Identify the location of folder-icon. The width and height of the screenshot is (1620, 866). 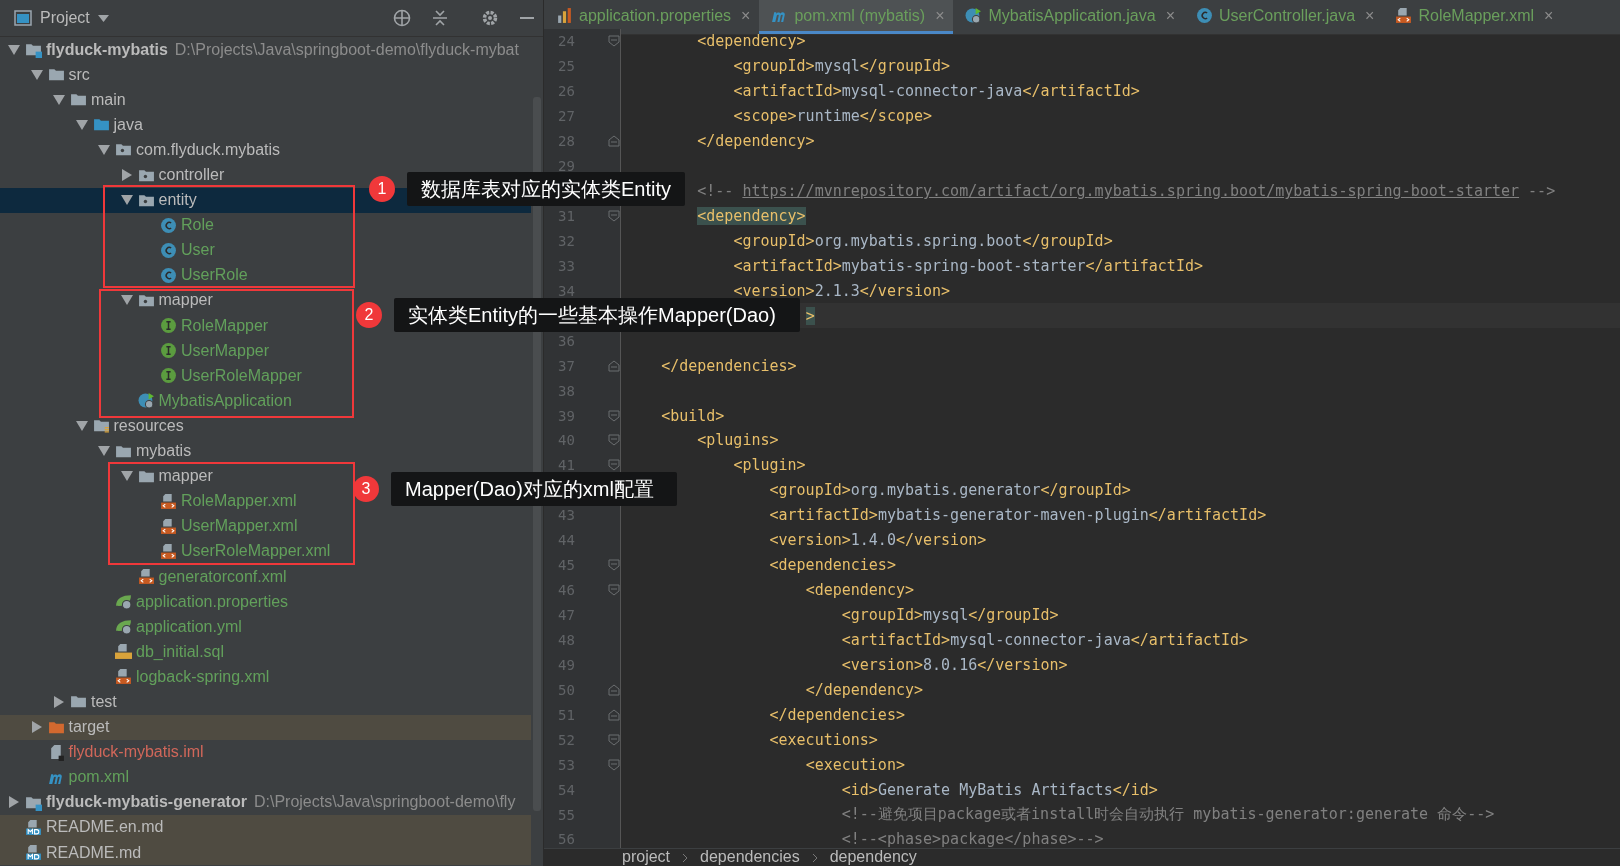
(101, 426).